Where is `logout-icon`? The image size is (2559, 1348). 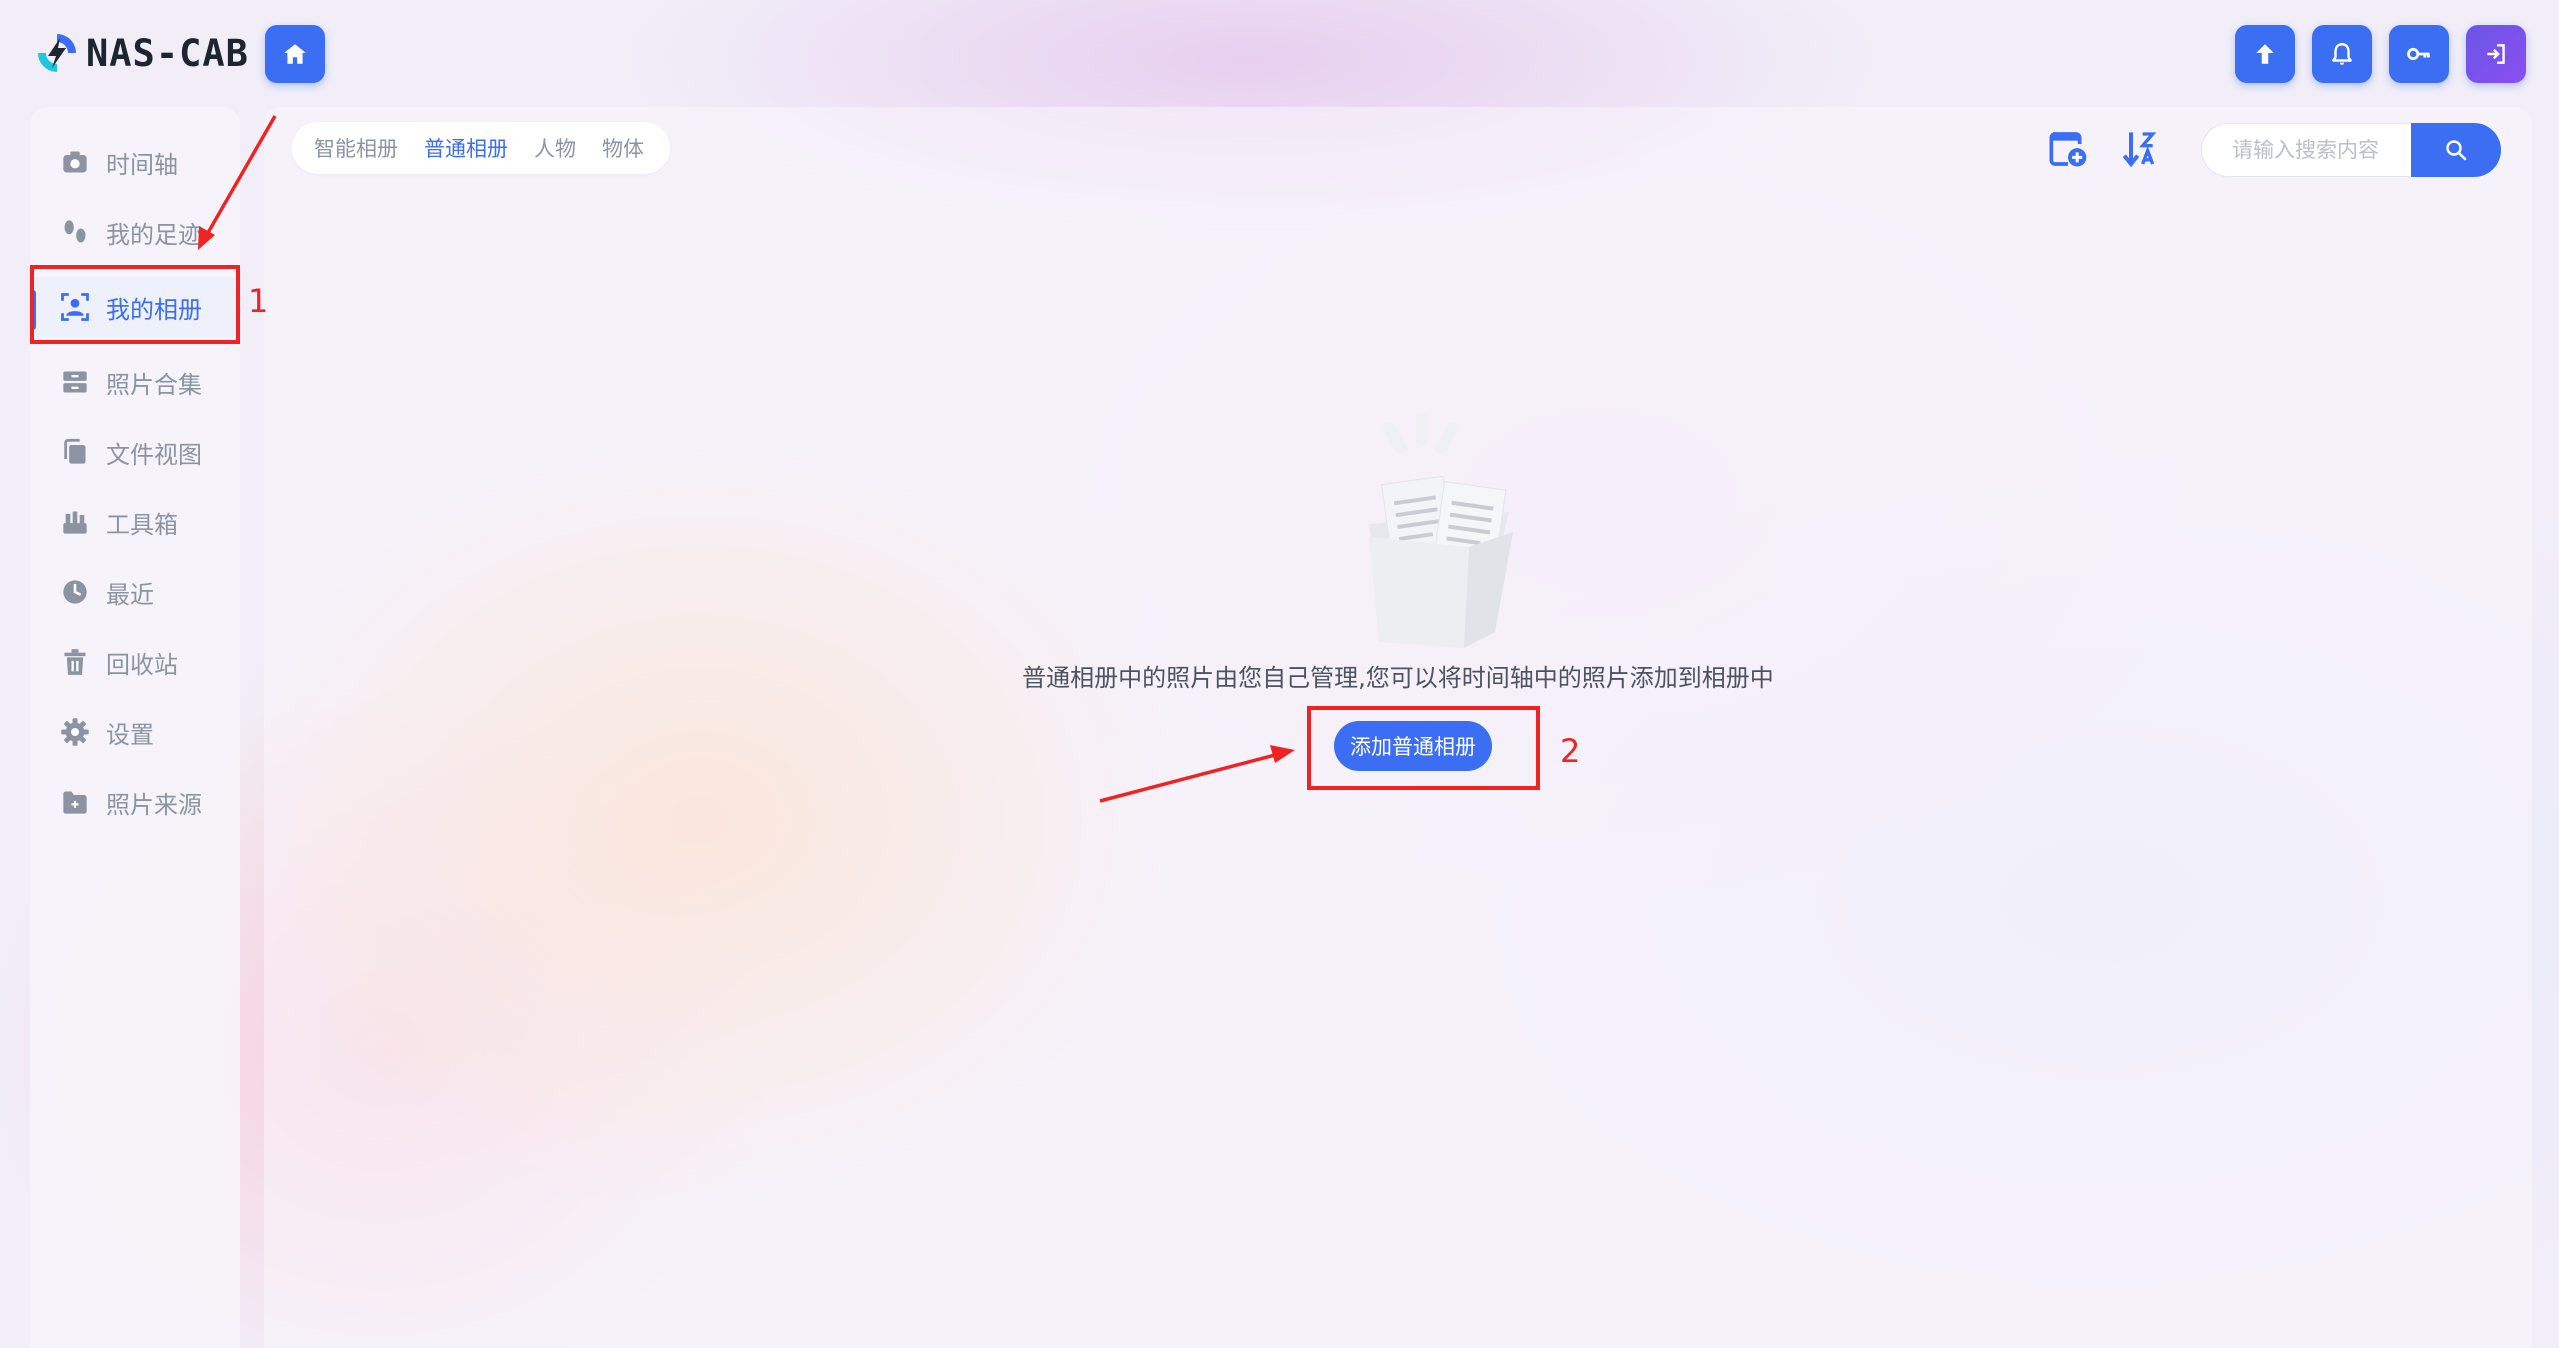 logout-icon is located at coordinates (2496, 54).